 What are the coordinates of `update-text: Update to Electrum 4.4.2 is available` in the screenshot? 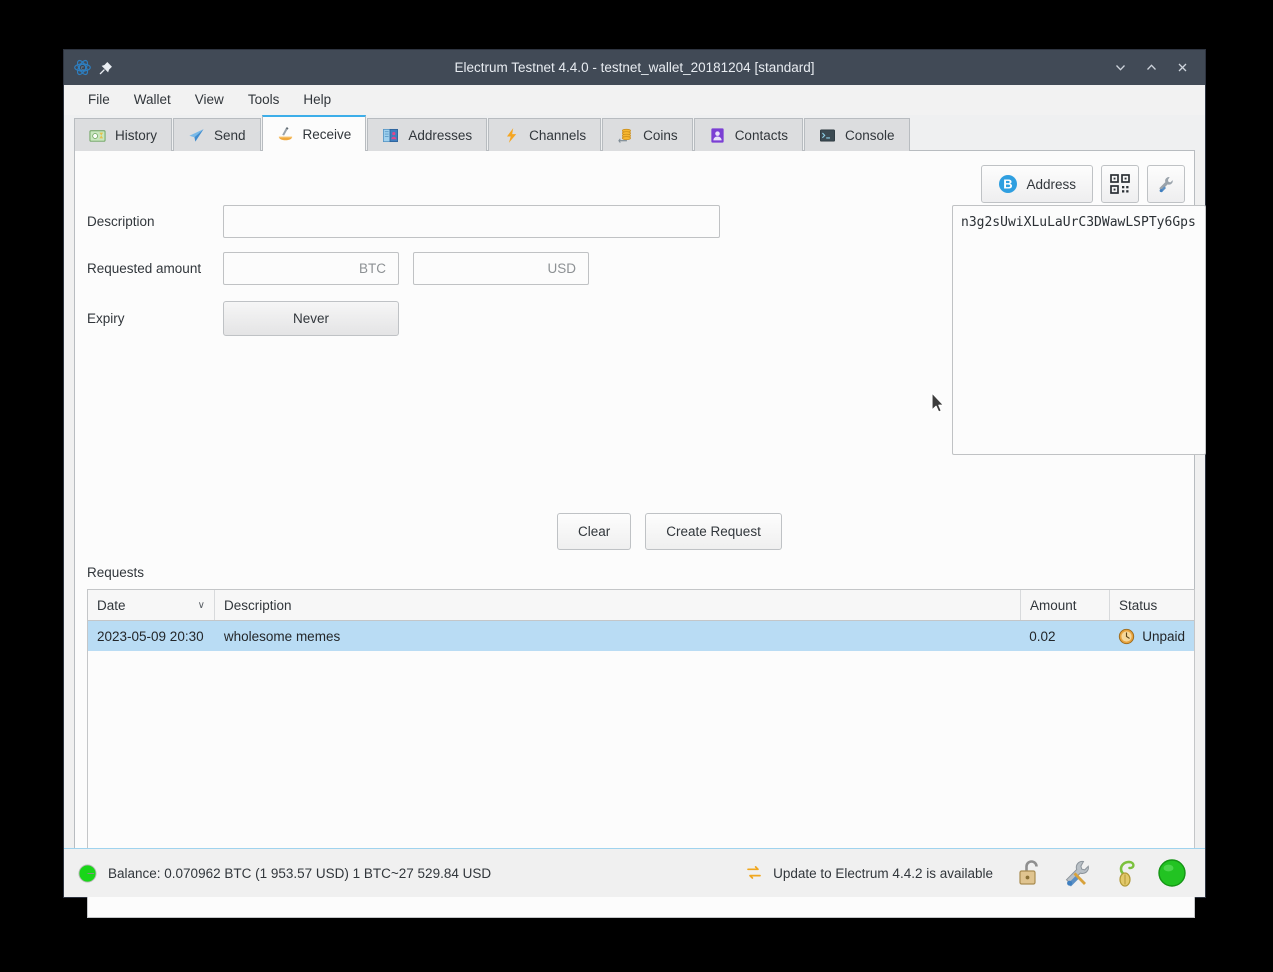 It's located at (883, 873).